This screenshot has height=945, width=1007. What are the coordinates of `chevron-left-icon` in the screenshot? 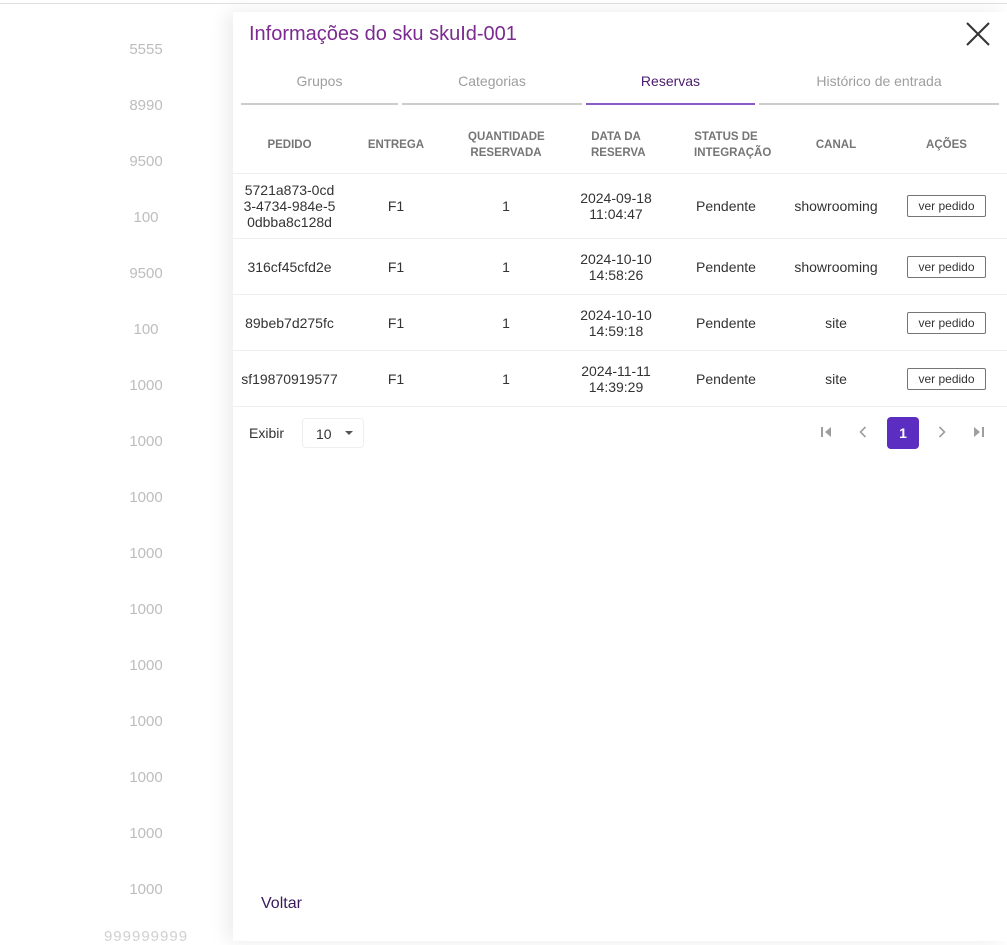 It's located at (863, 432).